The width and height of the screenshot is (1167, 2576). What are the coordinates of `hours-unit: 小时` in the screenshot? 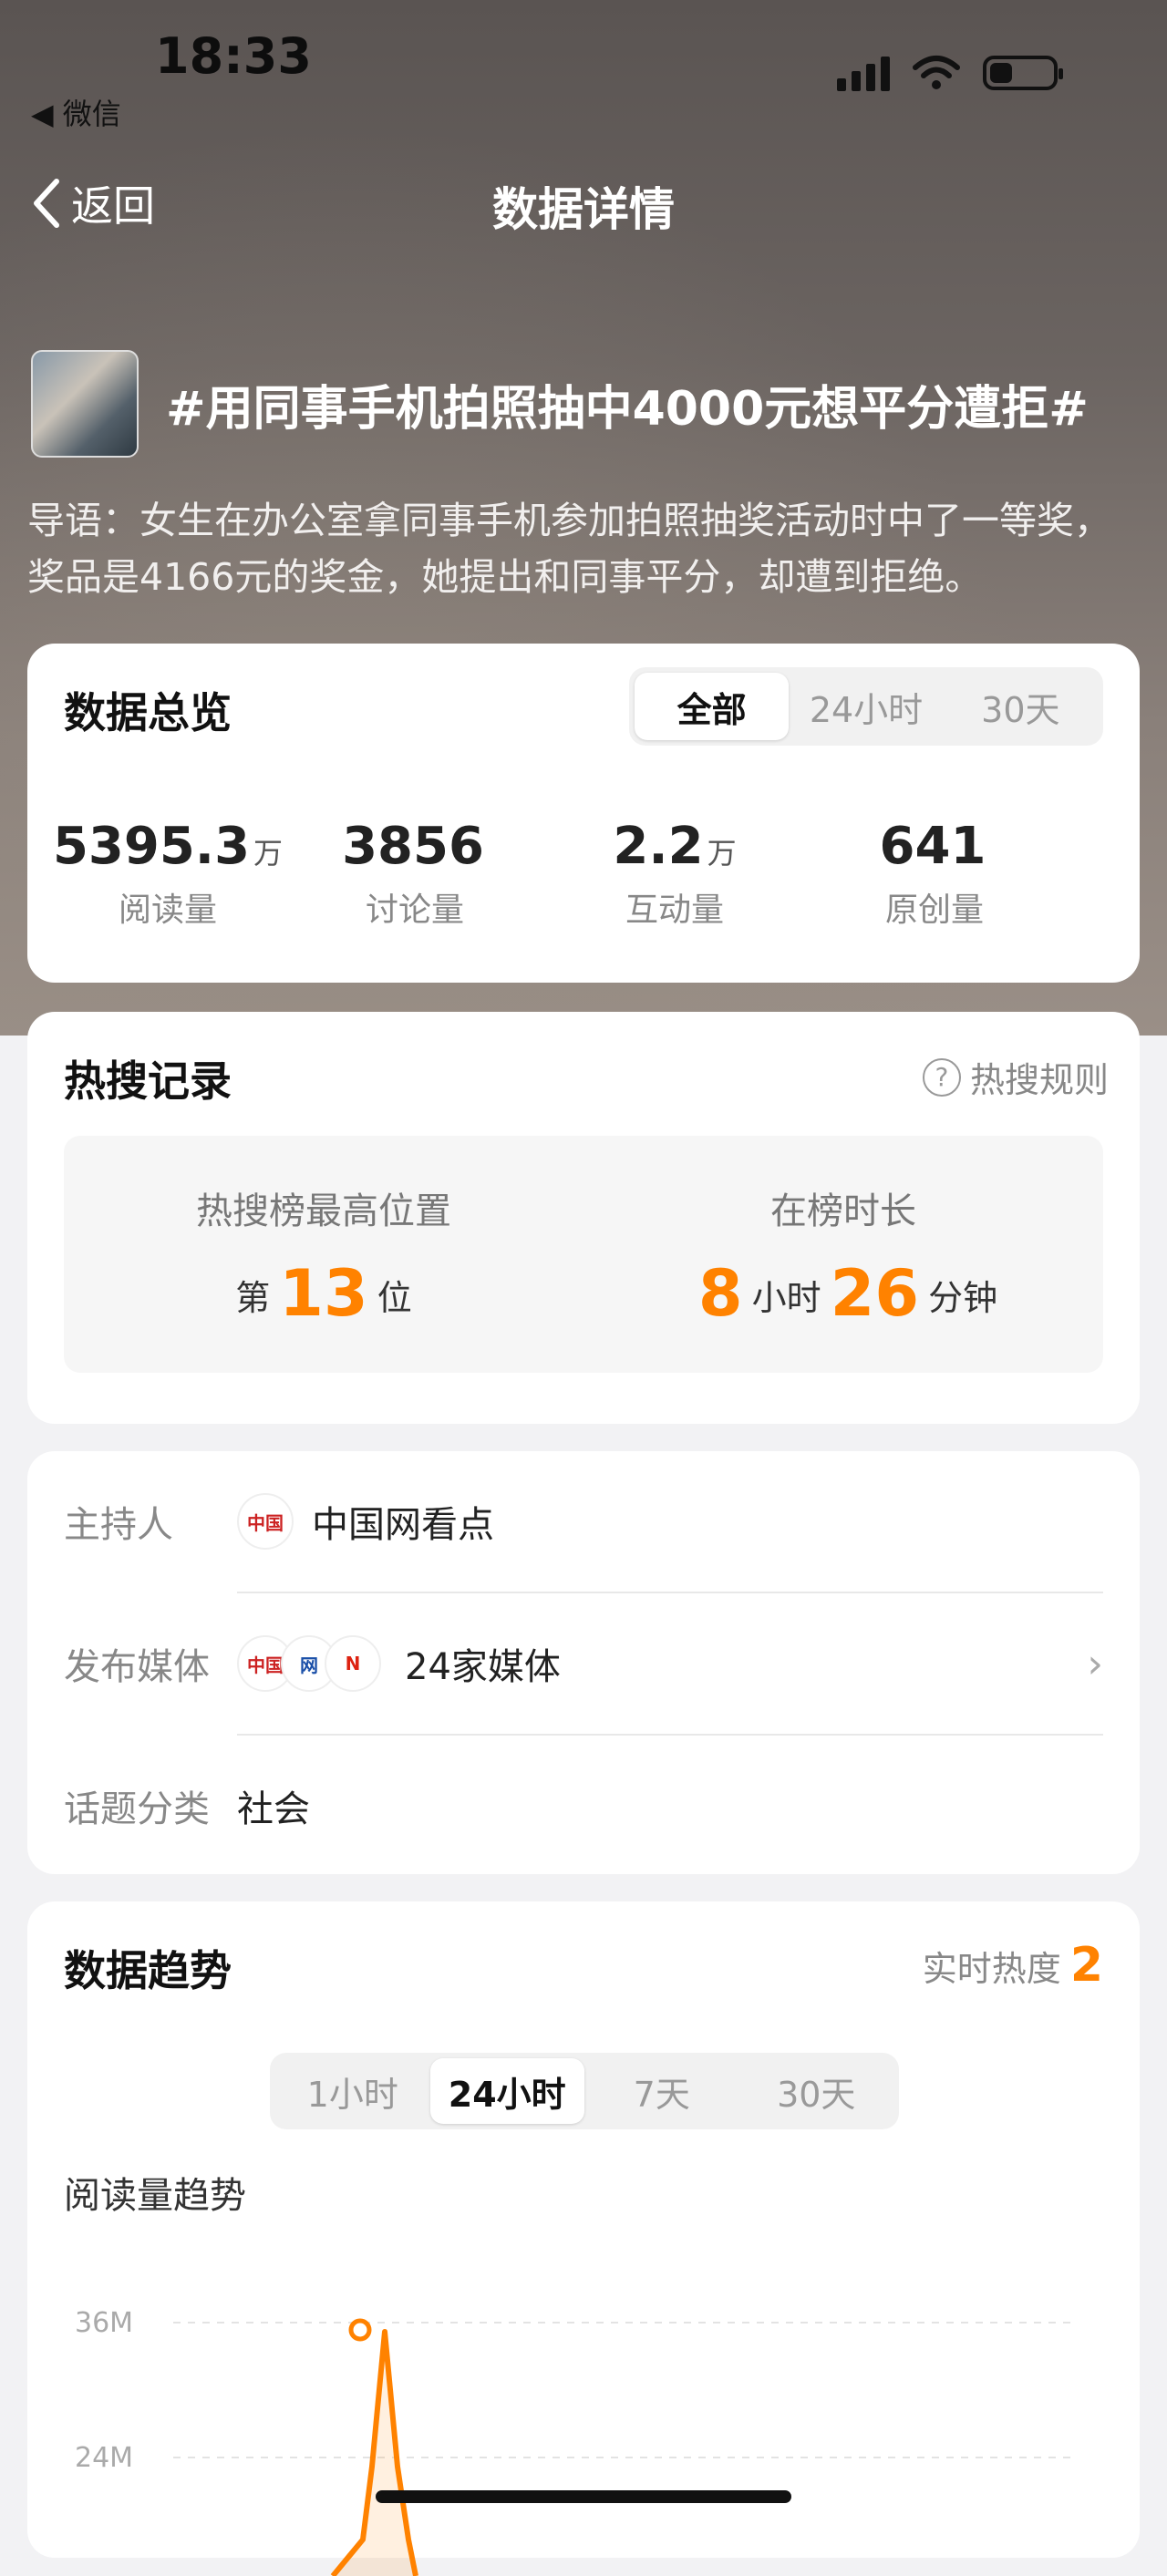 It's located at (786, 1298).